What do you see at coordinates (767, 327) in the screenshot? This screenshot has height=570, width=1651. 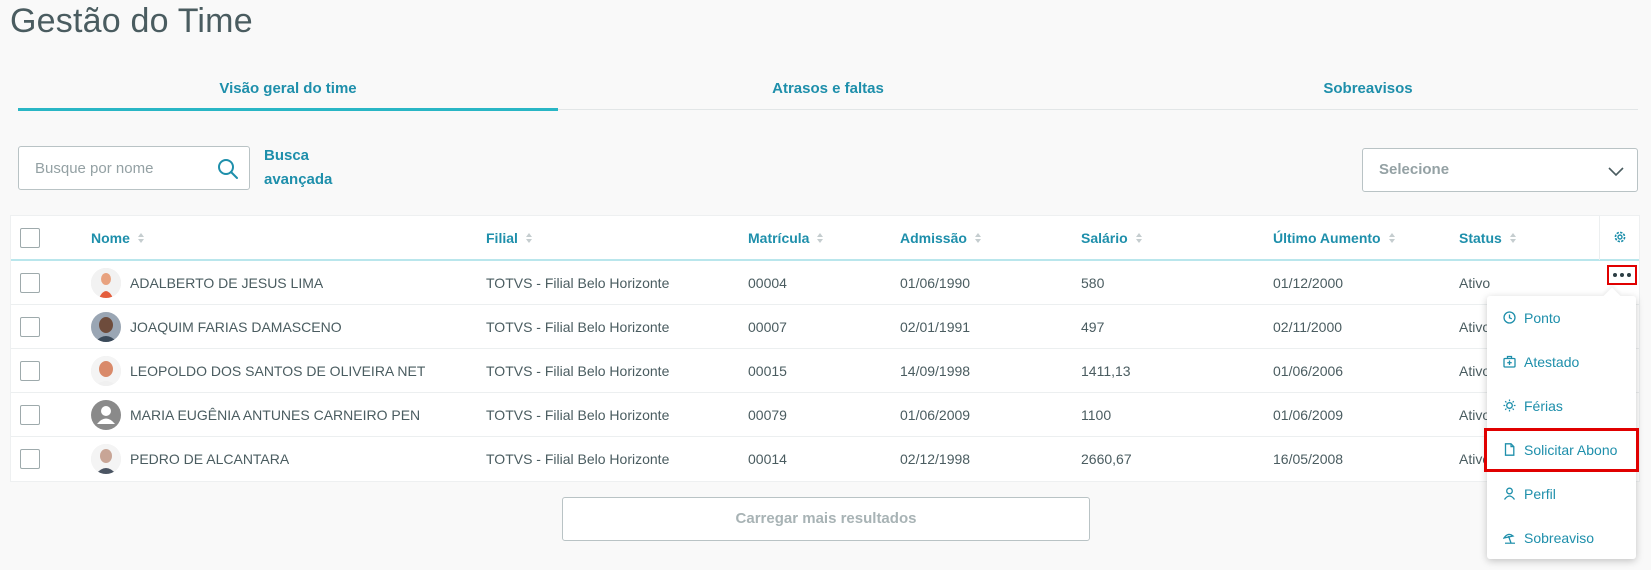 I see `cell-matricula: 00007` at bounding box center [767, 327].